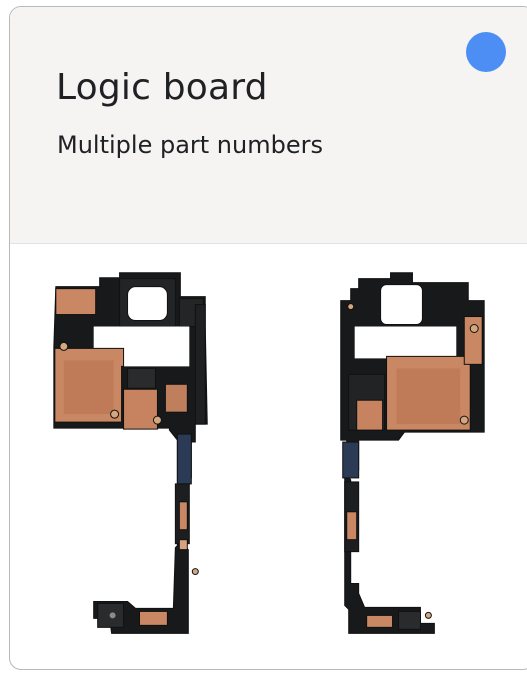 The image size is (527, 675). Describe the element at coordinates (162, 87) in the screenshot. I see `card-title: Logic board` at that location.